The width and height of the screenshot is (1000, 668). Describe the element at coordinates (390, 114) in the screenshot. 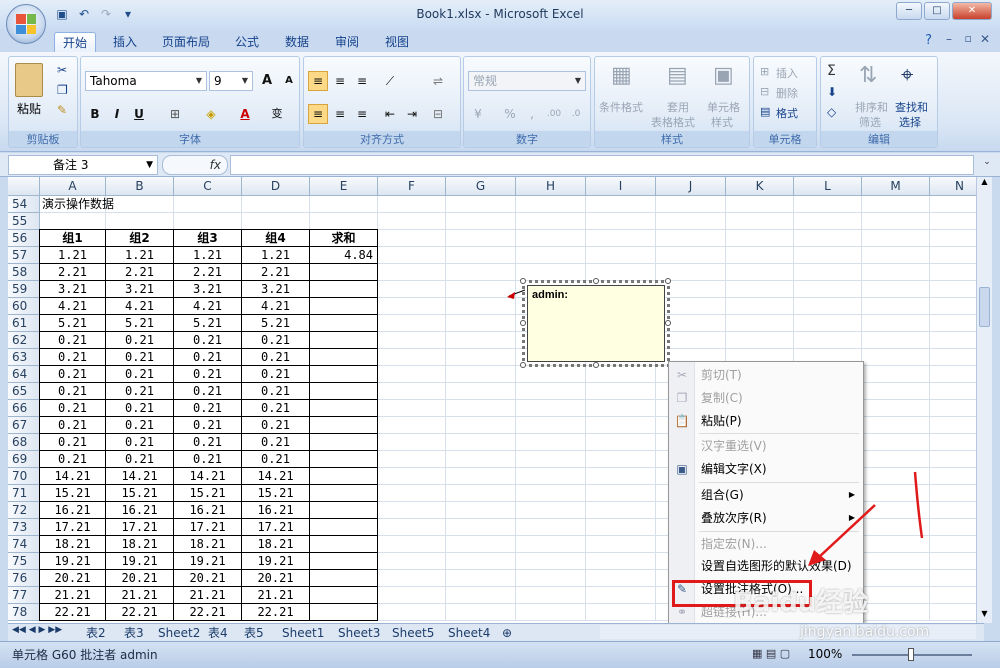

I see `decrease-indent-icon: ⇤` at that location.